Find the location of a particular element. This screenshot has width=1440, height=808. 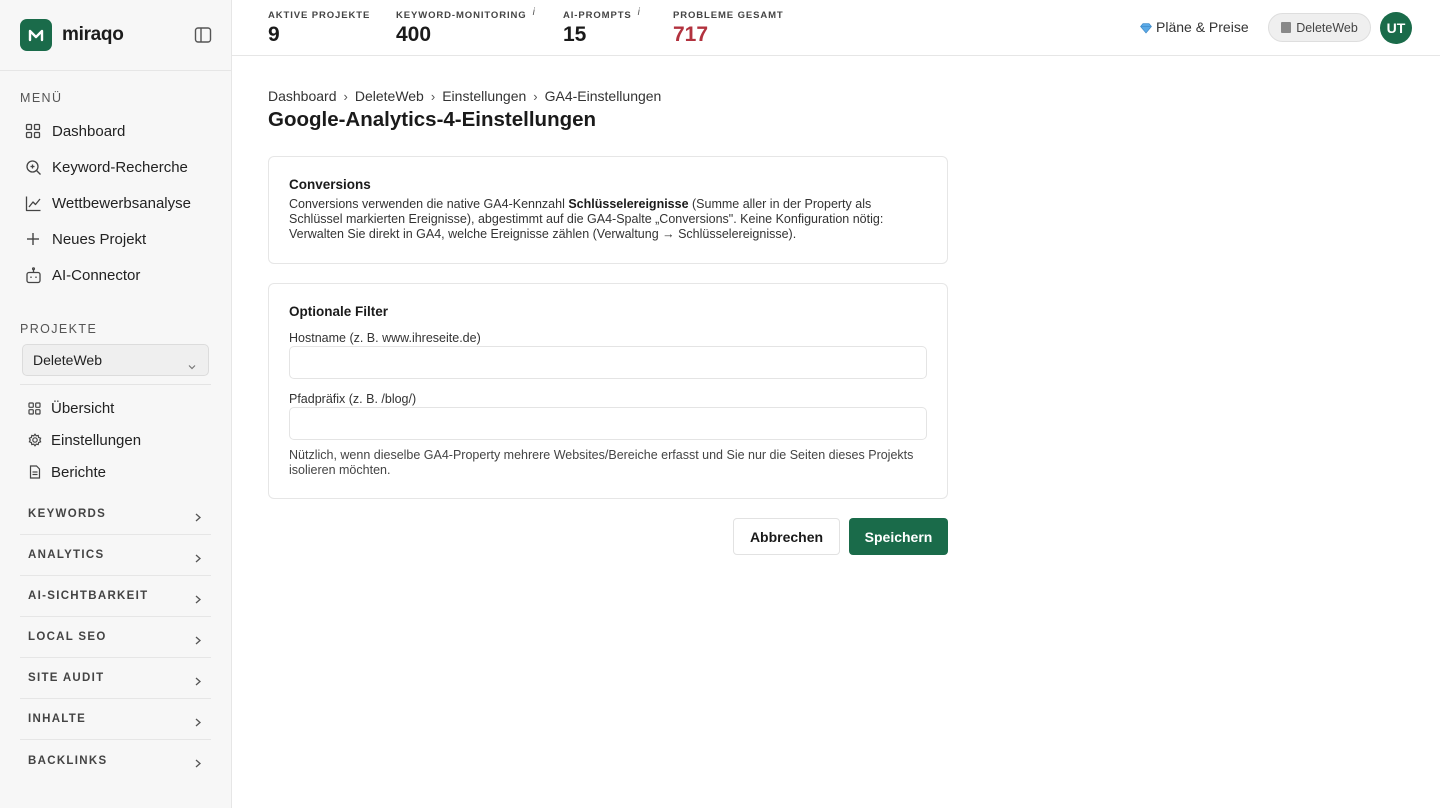

logo-m-icon is located at coordinates (36, 35).